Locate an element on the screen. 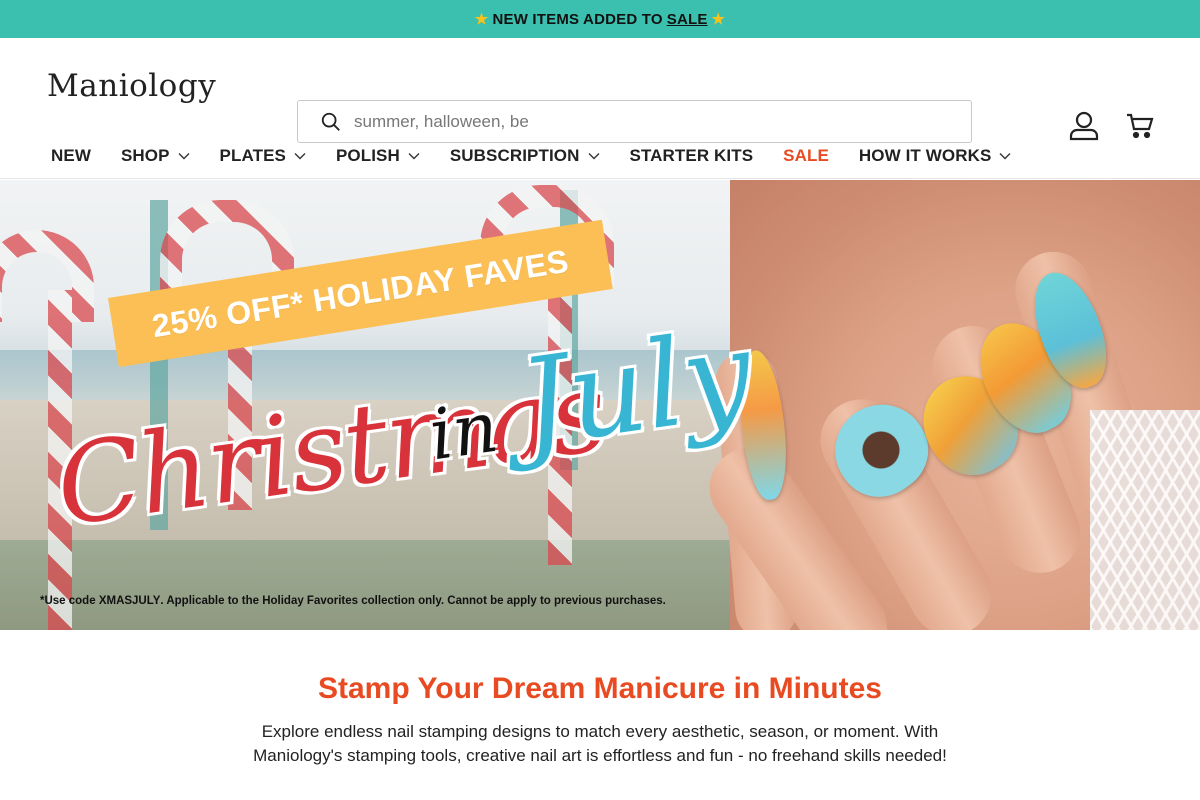  hero-candy-cane is located at coordinates (47, 276).